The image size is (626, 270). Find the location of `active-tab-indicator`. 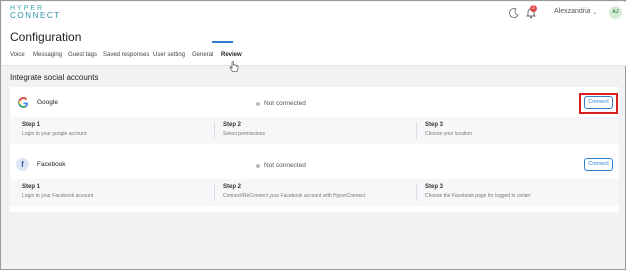

active-tab-indicator is located at coordinates (222, 42).